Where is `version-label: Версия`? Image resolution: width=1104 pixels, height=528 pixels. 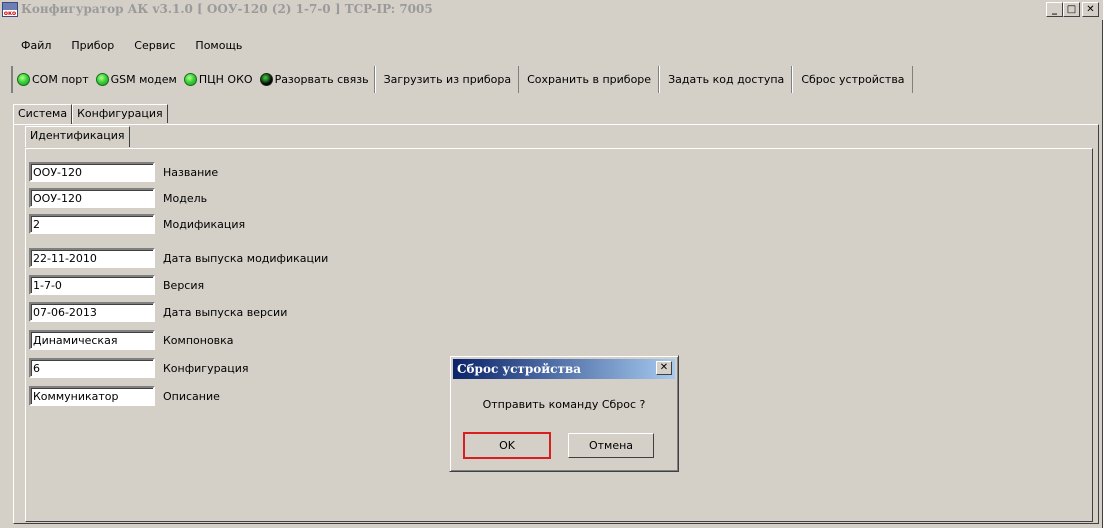
version-label: Версия is located at coordinates (184, 285).